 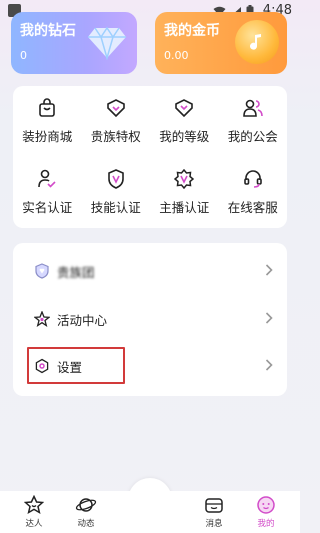 I want to click on grid-label: 我的等级, so click(x=184, y=136).